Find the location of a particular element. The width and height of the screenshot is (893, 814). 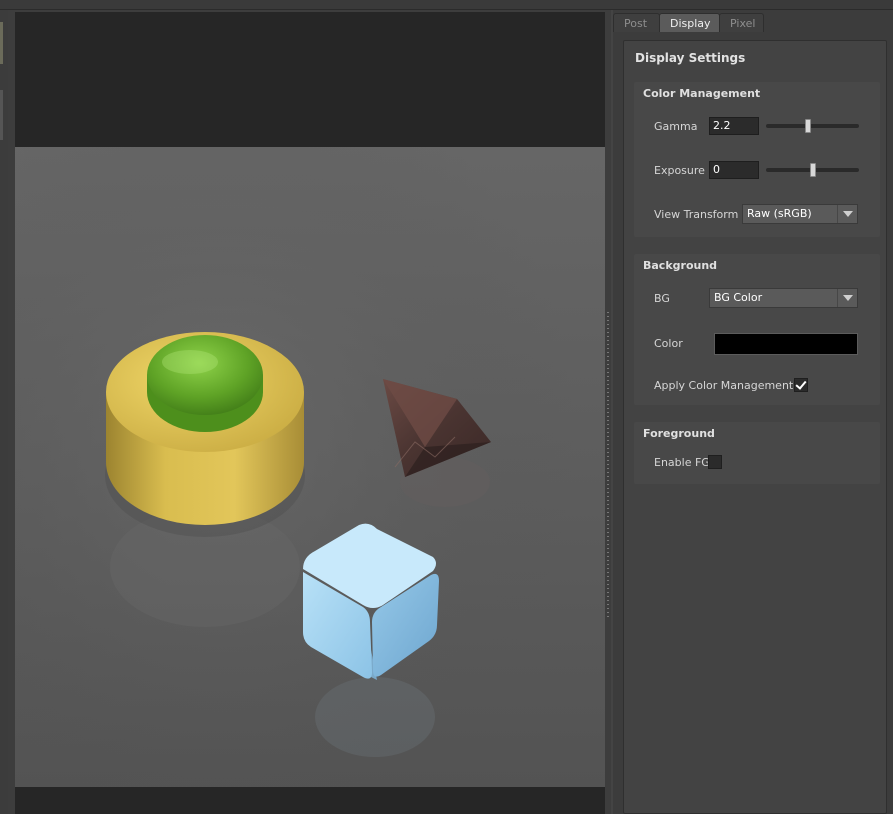

gamma-field: 2.2 is located at coordinates (734, 126).